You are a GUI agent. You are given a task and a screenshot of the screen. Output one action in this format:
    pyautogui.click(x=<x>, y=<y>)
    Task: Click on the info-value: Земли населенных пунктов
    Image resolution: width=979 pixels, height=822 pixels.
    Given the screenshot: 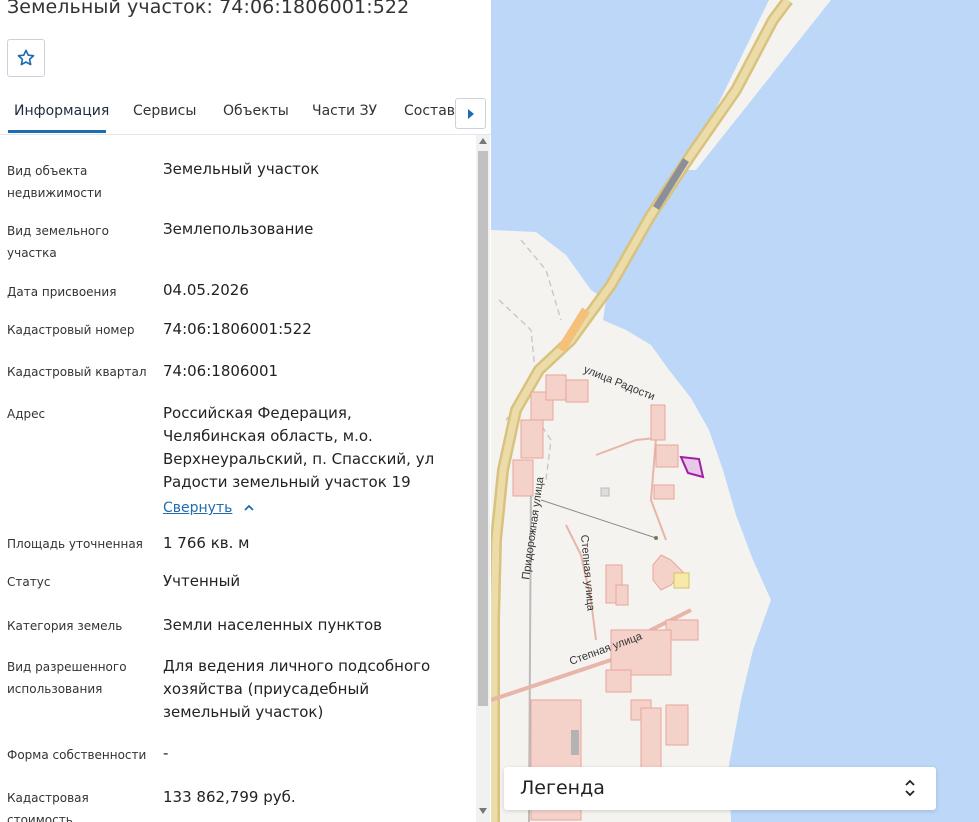 What is the action you would take?
    pyautogui.click(x=272, y=625)
    